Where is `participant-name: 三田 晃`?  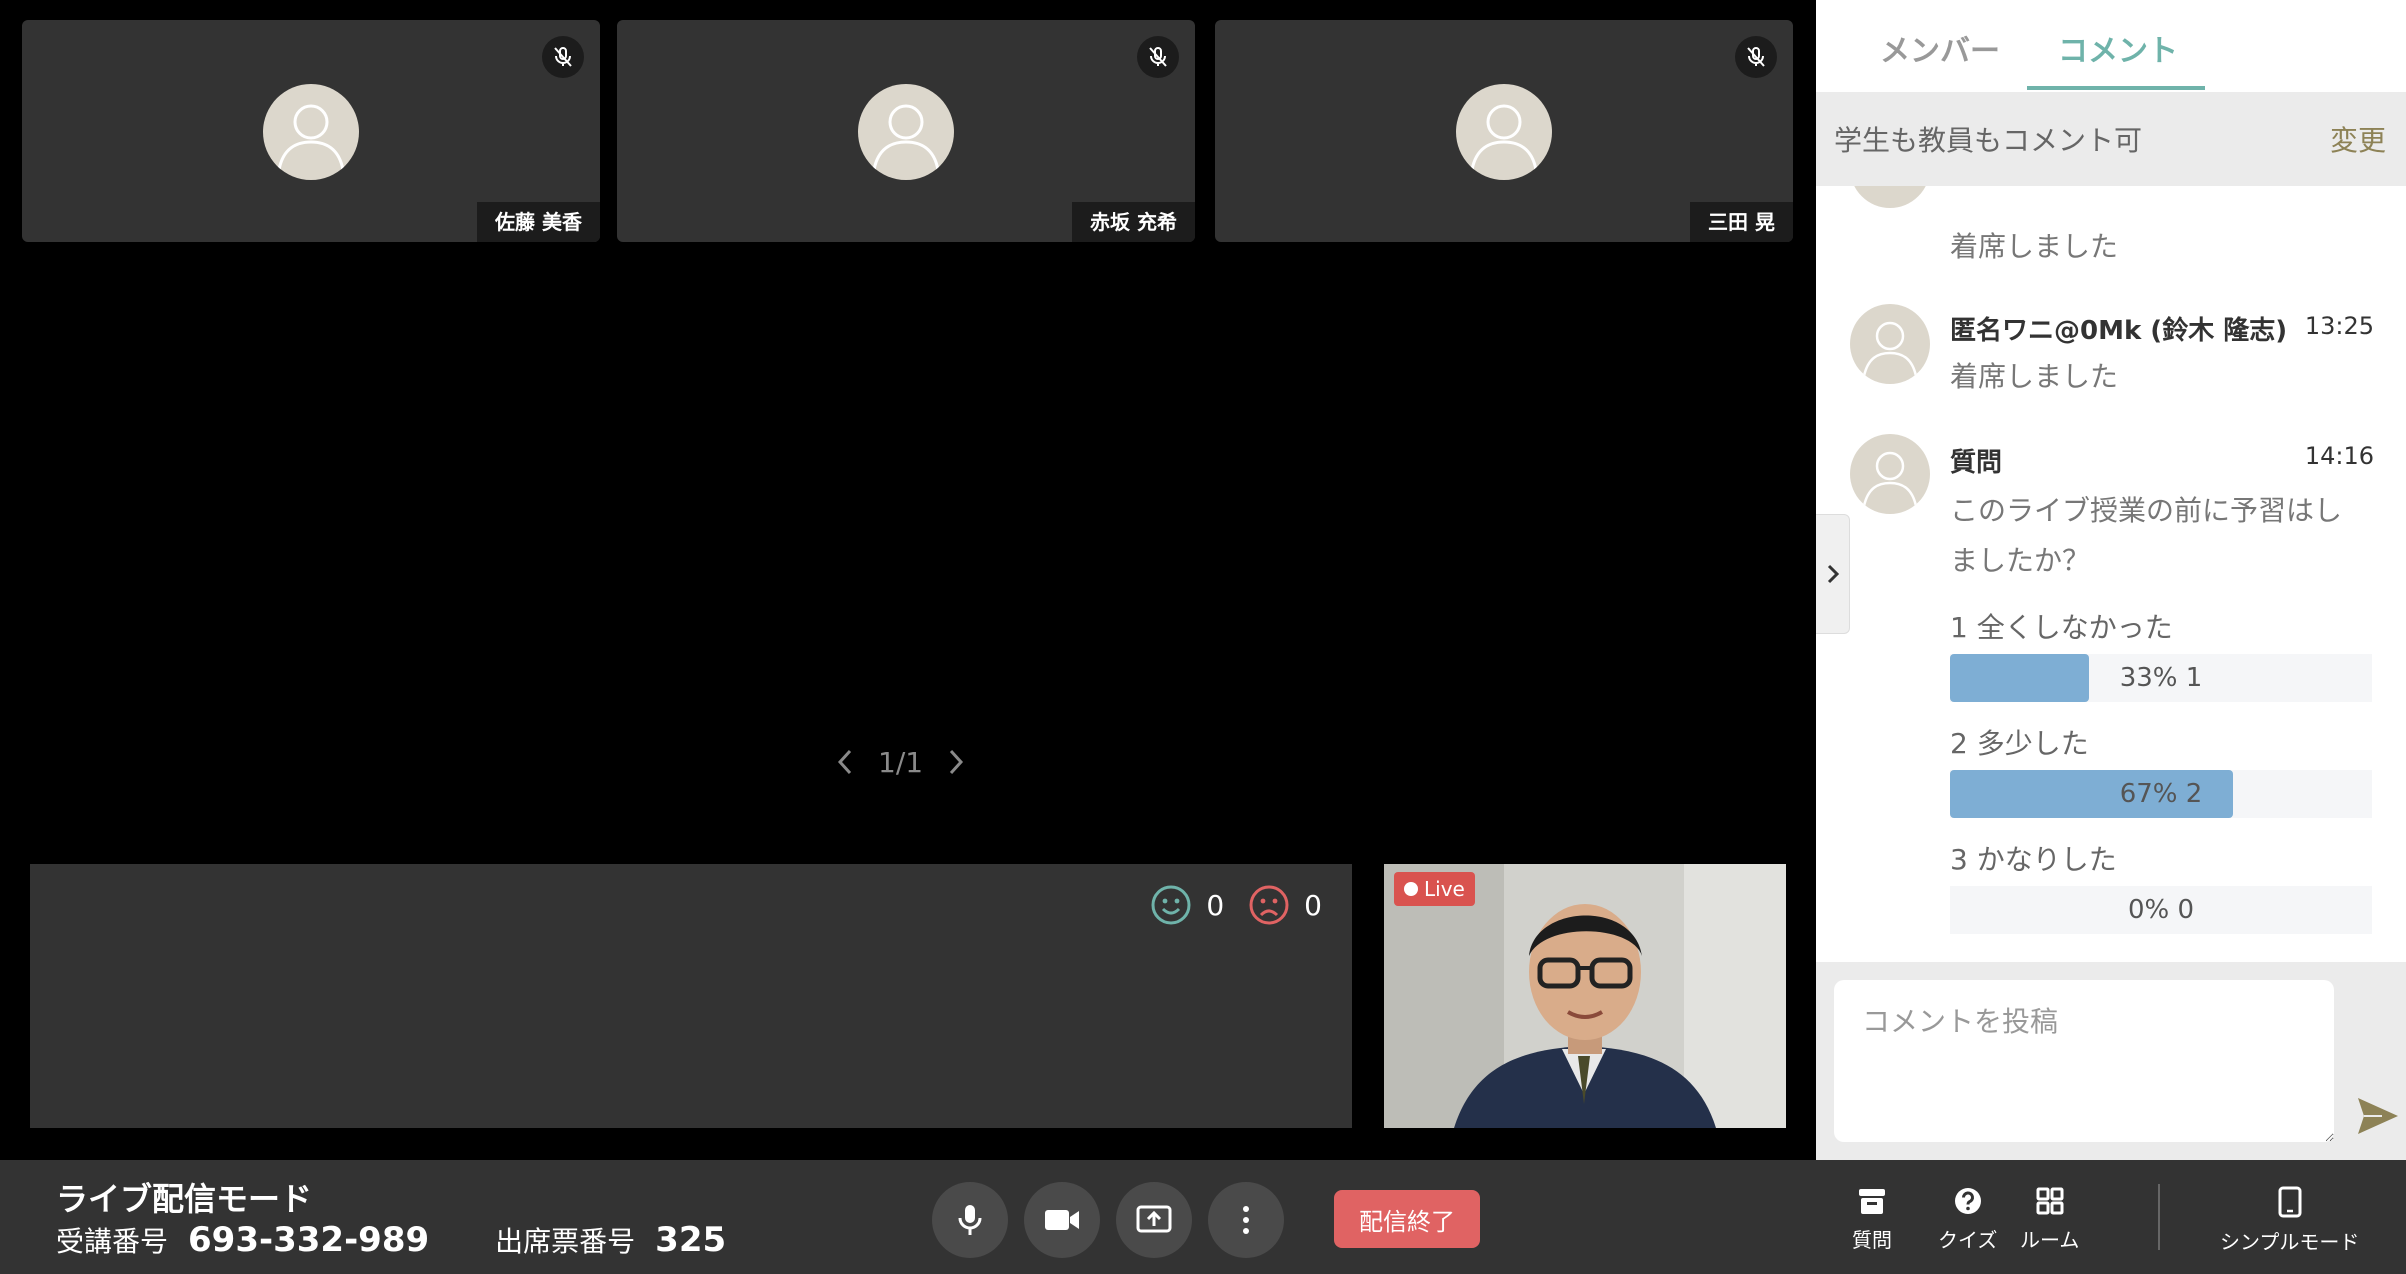 participant-name: 三田 晃 is located at coordinates (1741, 222).